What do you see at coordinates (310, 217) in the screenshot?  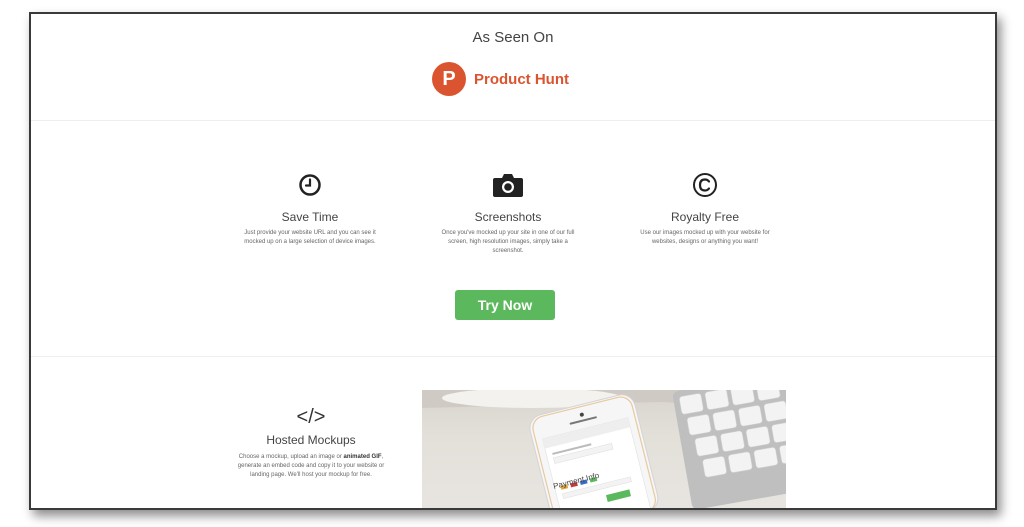 I see `feature-title: Save Time` at bounding box center [310, 217].